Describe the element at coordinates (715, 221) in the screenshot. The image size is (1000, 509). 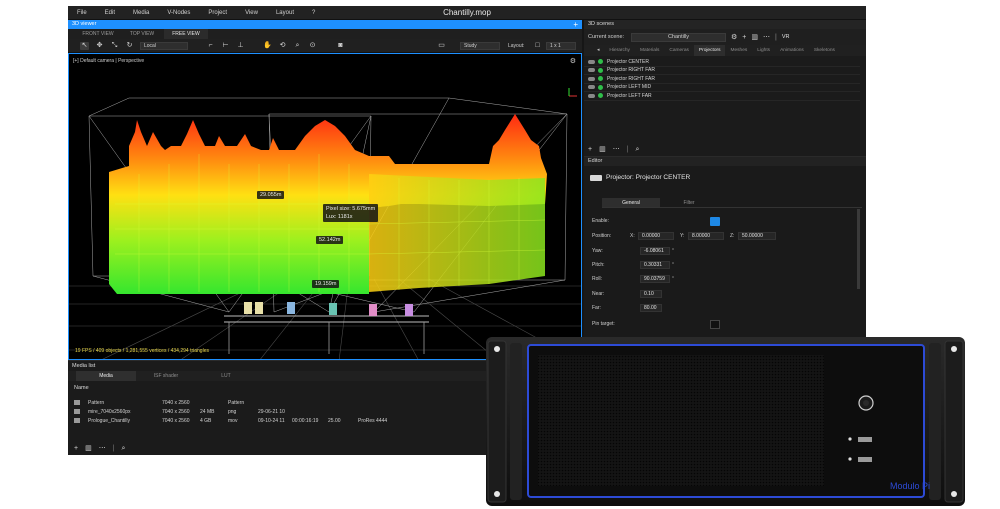
I see `enable-checkbox` at that location.